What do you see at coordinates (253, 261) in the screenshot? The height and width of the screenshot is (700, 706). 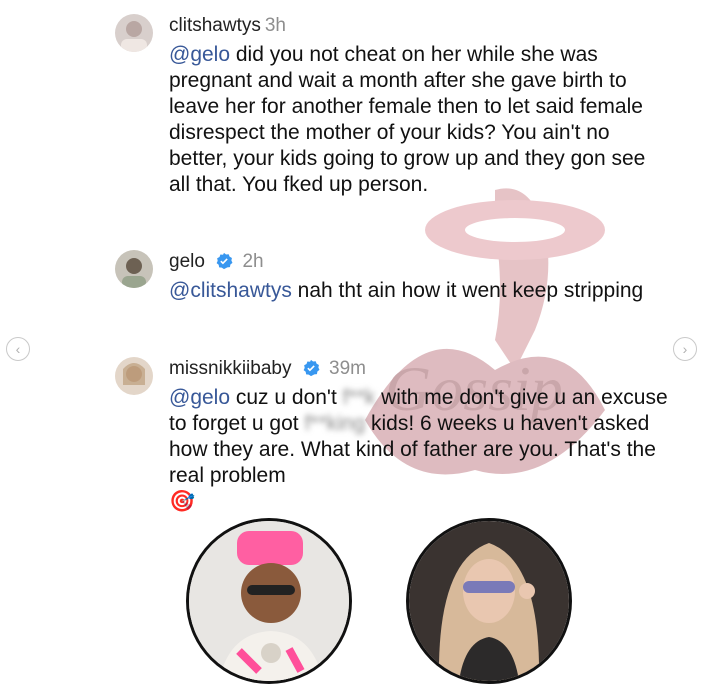 I see `timestamp: 2h` at bounding box center [253, 261].